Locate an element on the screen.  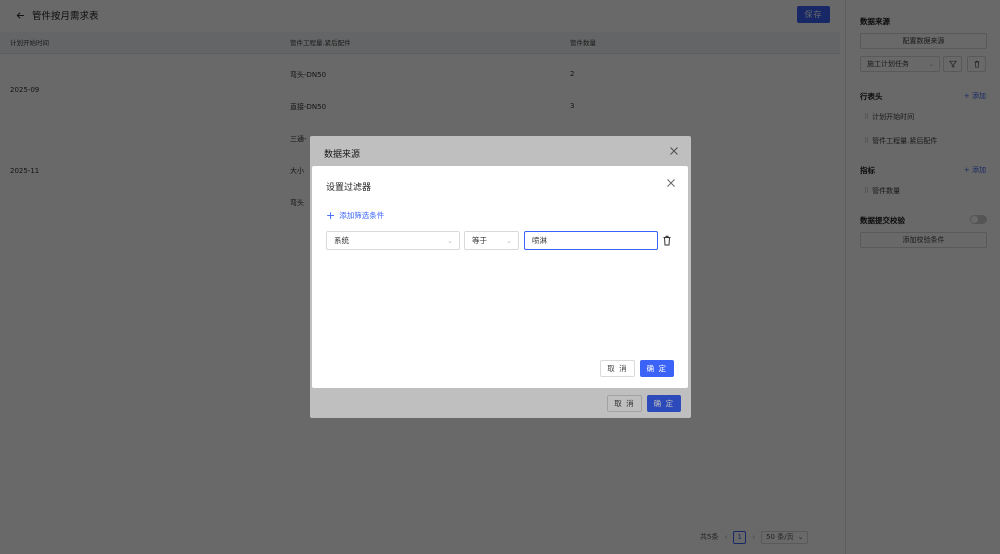
modal-title: 设置过滤器 is located at coordinates (349, 188).